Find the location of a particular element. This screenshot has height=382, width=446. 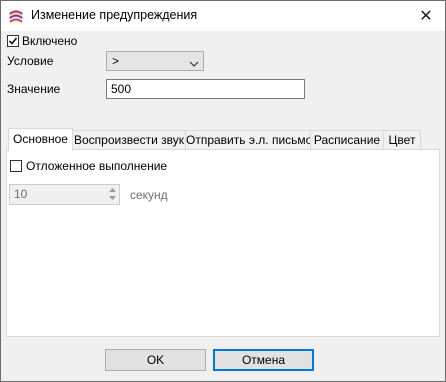

tab-schedule: Расписание is located at coordinates (347, 140).